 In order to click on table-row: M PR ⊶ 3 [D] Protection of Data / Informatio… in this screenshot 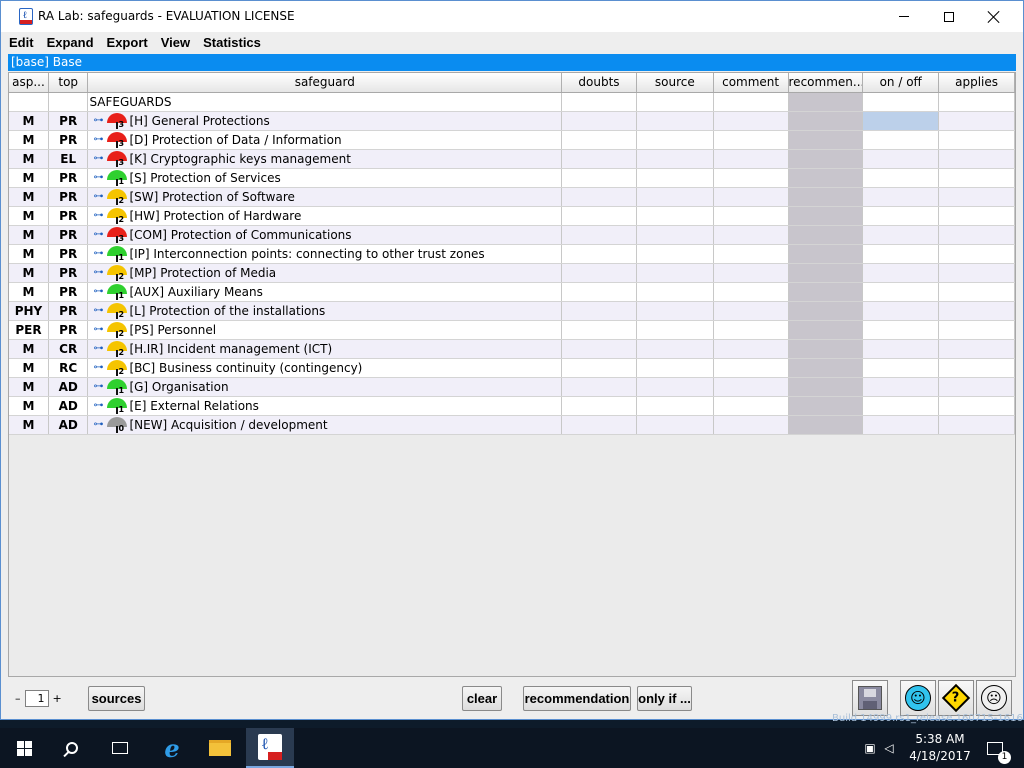, I will do `click(512, 140)`.